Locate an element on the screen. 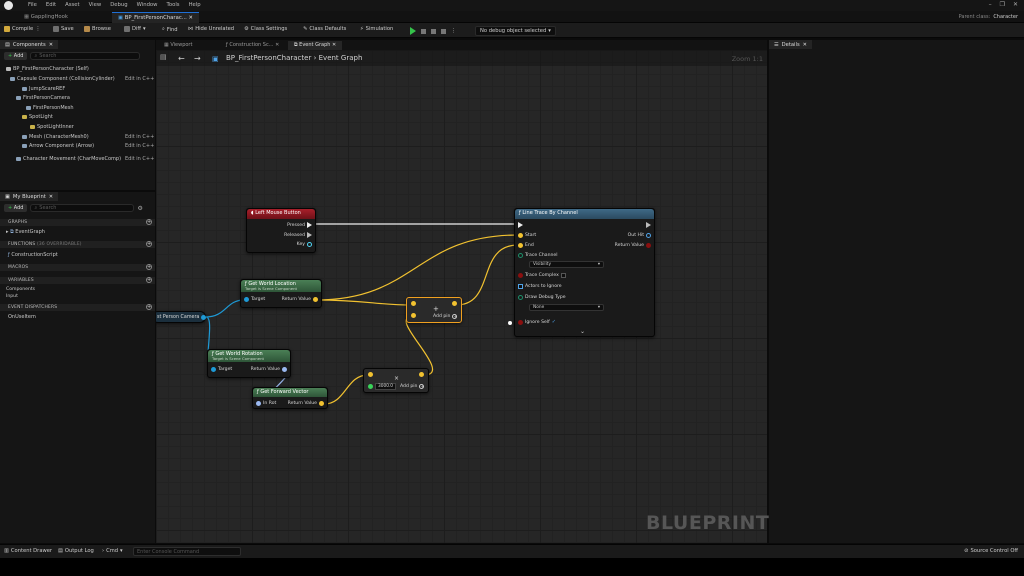  component-item: Capsule Component (CollisionCylinder) is located at coordinates (62, 79).